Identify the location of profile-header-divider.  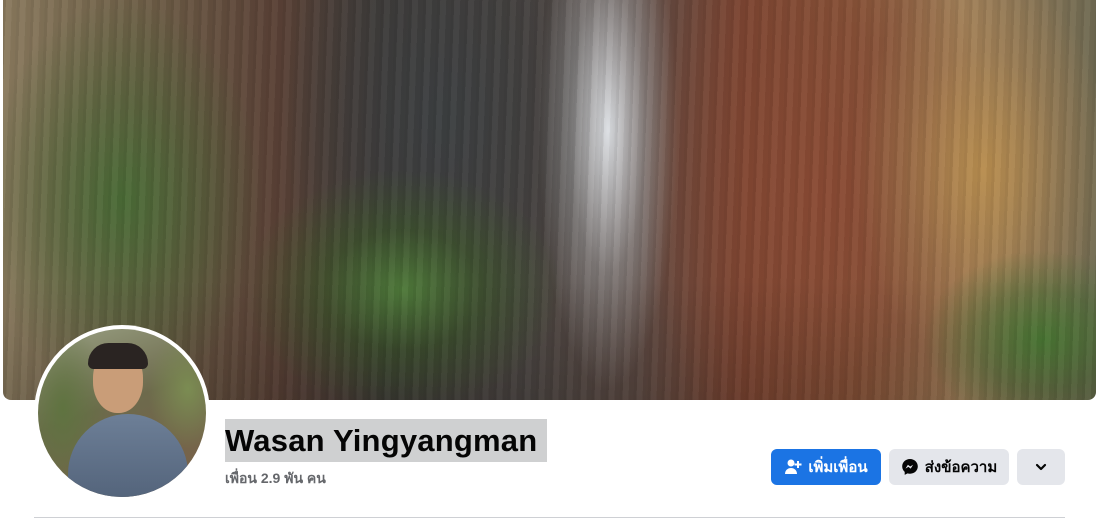
(549, 517).